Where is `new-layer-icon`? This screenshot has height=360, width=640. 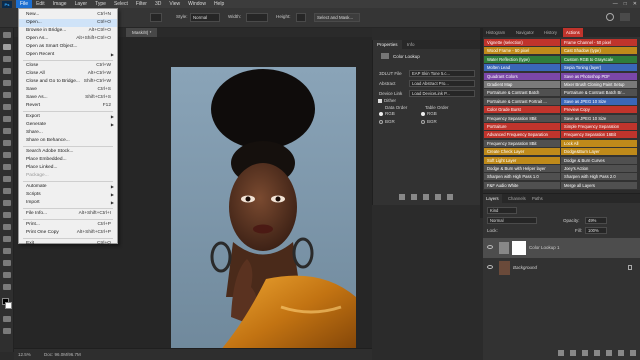 new-layer-icon is located at coordinates (621, 353).